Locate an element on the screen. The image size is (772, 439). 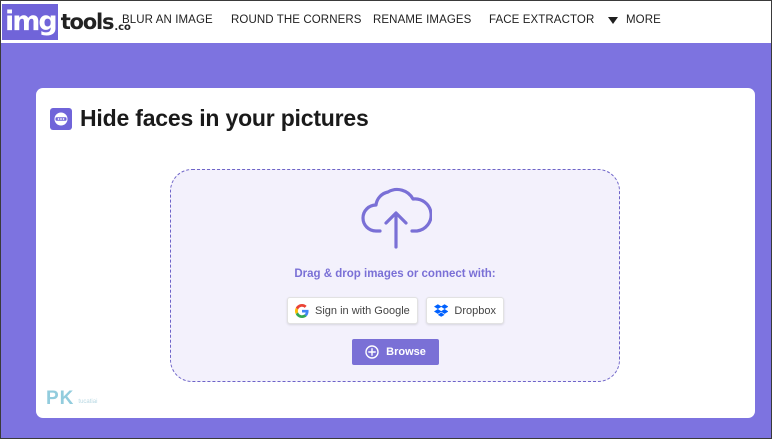
nav-round-the-corners: ROUND THE CORNERS is located at coordinates (296, 20).